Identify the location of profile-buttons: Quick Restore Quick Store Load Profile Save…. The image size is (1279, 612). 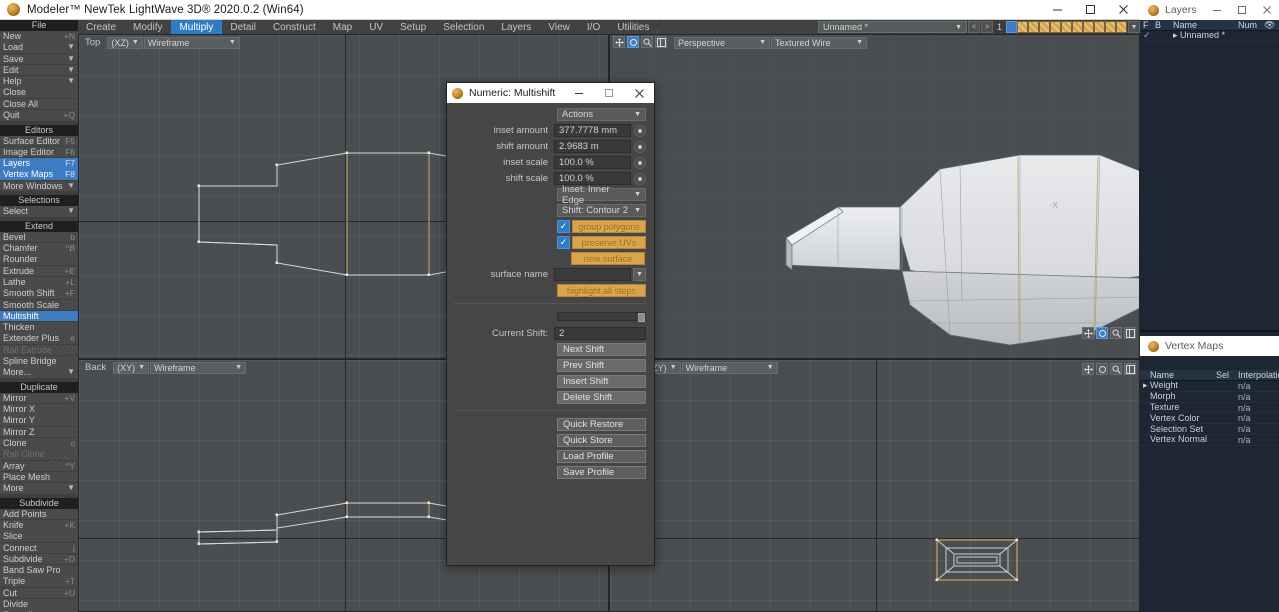
(550, 448).